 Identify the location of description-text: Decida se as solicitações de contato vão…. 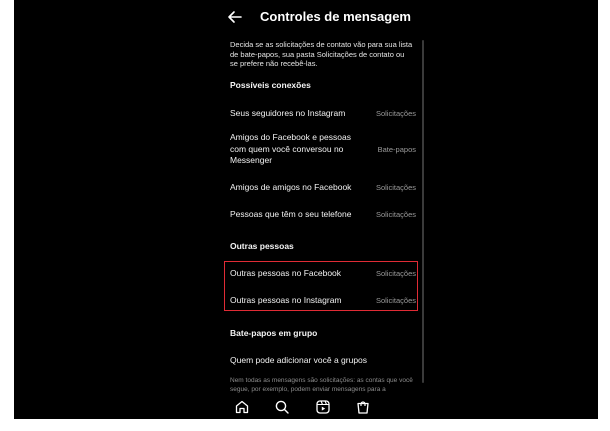
(321, 54).